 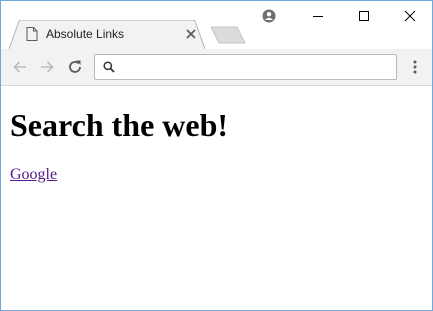 I want to click on forward-arrow-icon, so click(x=47, y=67).